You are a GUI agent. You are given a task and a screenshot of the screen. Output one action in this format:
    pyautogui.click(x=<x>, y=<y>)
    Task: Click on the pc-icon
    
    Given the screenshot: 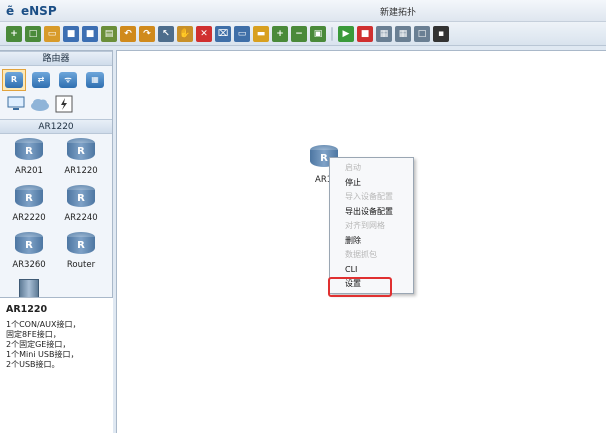 What is the action you would take?
    pyautogui.click(x=16, y=103)
    